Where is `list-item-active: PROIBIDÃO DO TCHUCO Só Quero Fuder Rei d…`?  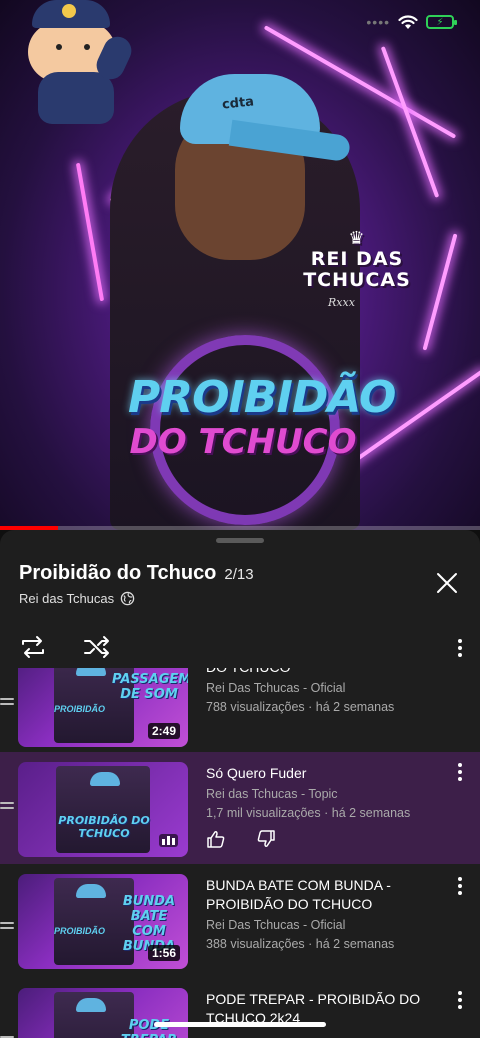 list-item-active: PROIBIDÃO DO TCHUCO Só Quero Fuder Rei d… is located at coordinates (240, 808).